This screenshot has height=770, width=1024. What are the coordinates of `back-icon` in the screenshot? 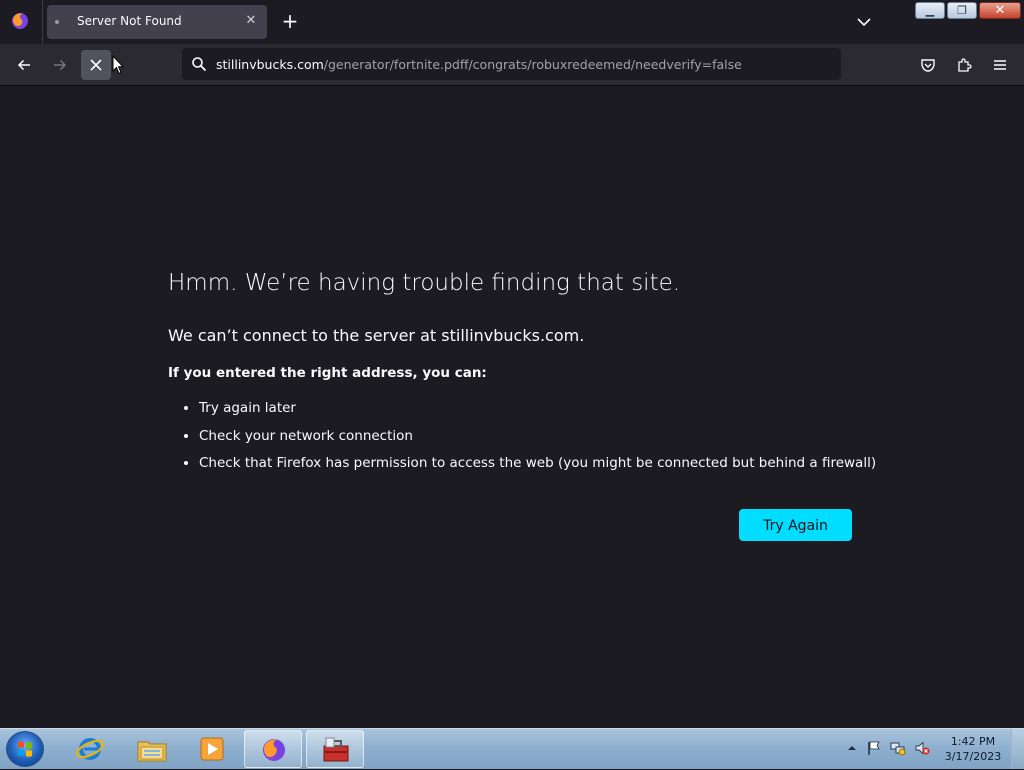 It's located at (23, 65).